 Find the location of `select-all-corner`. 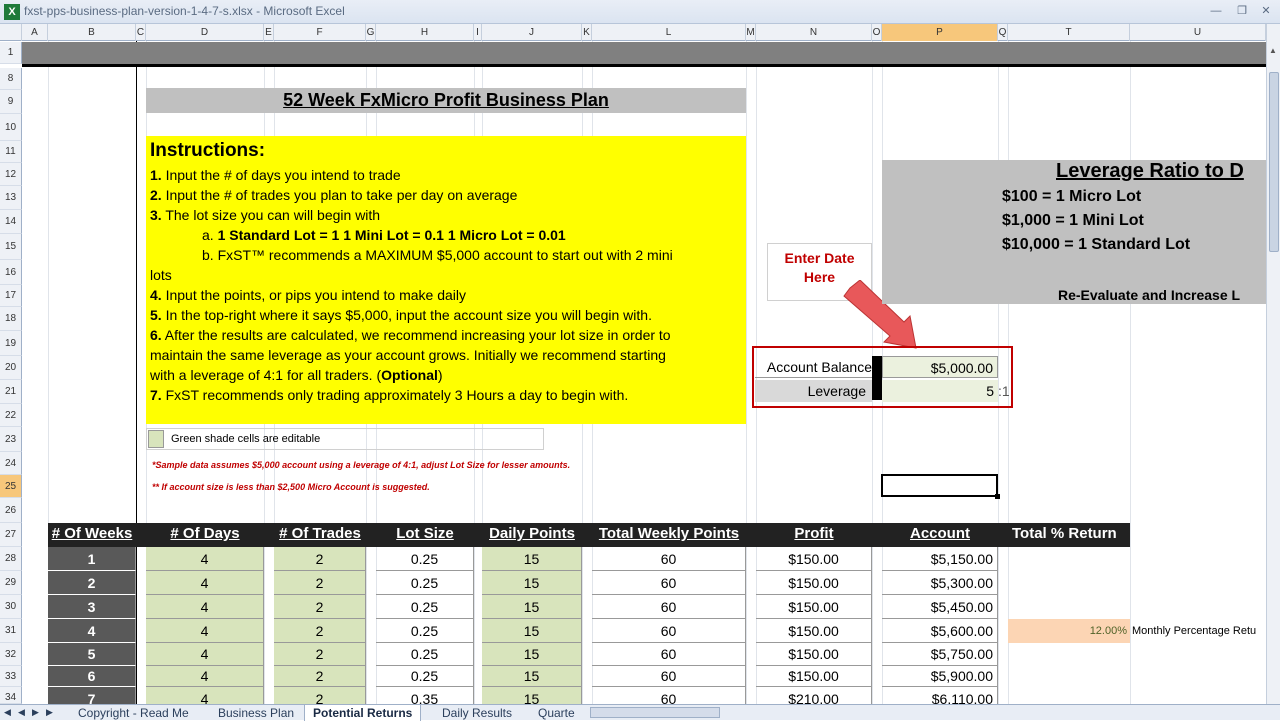

select-all-corner is located at coordinates (11, 32).